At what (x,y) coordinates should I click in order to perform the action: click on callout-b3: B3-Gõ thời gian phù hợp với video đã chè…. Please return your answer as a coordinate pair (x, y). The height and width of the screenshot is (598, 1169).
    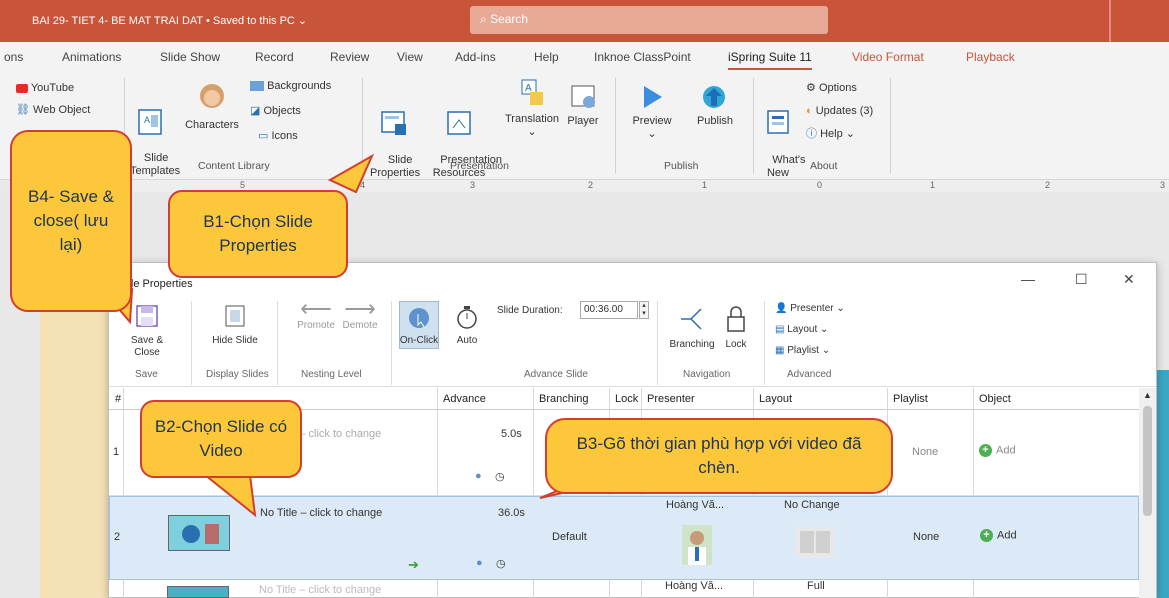
    Looking at the image, I should click on (719, 456).